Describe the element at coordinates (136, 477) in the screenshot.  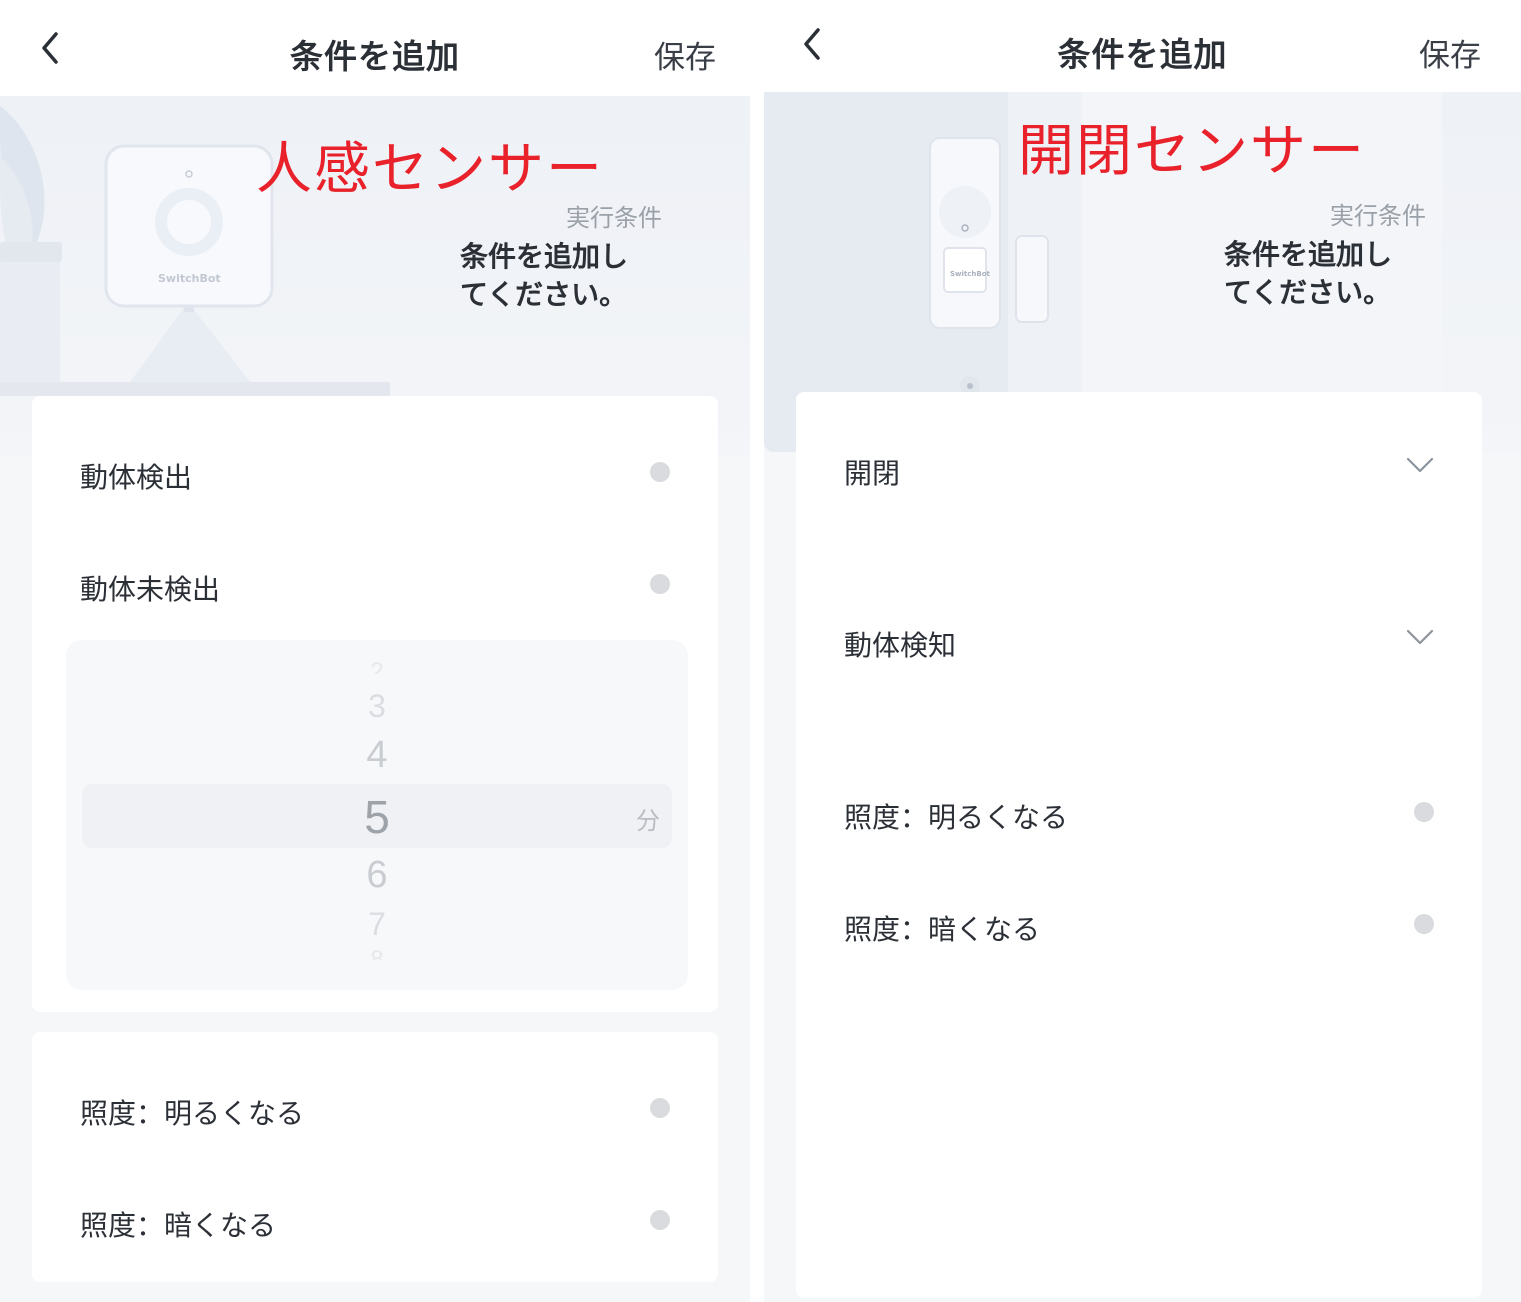
I see `option-label: 動体検出` at that location.